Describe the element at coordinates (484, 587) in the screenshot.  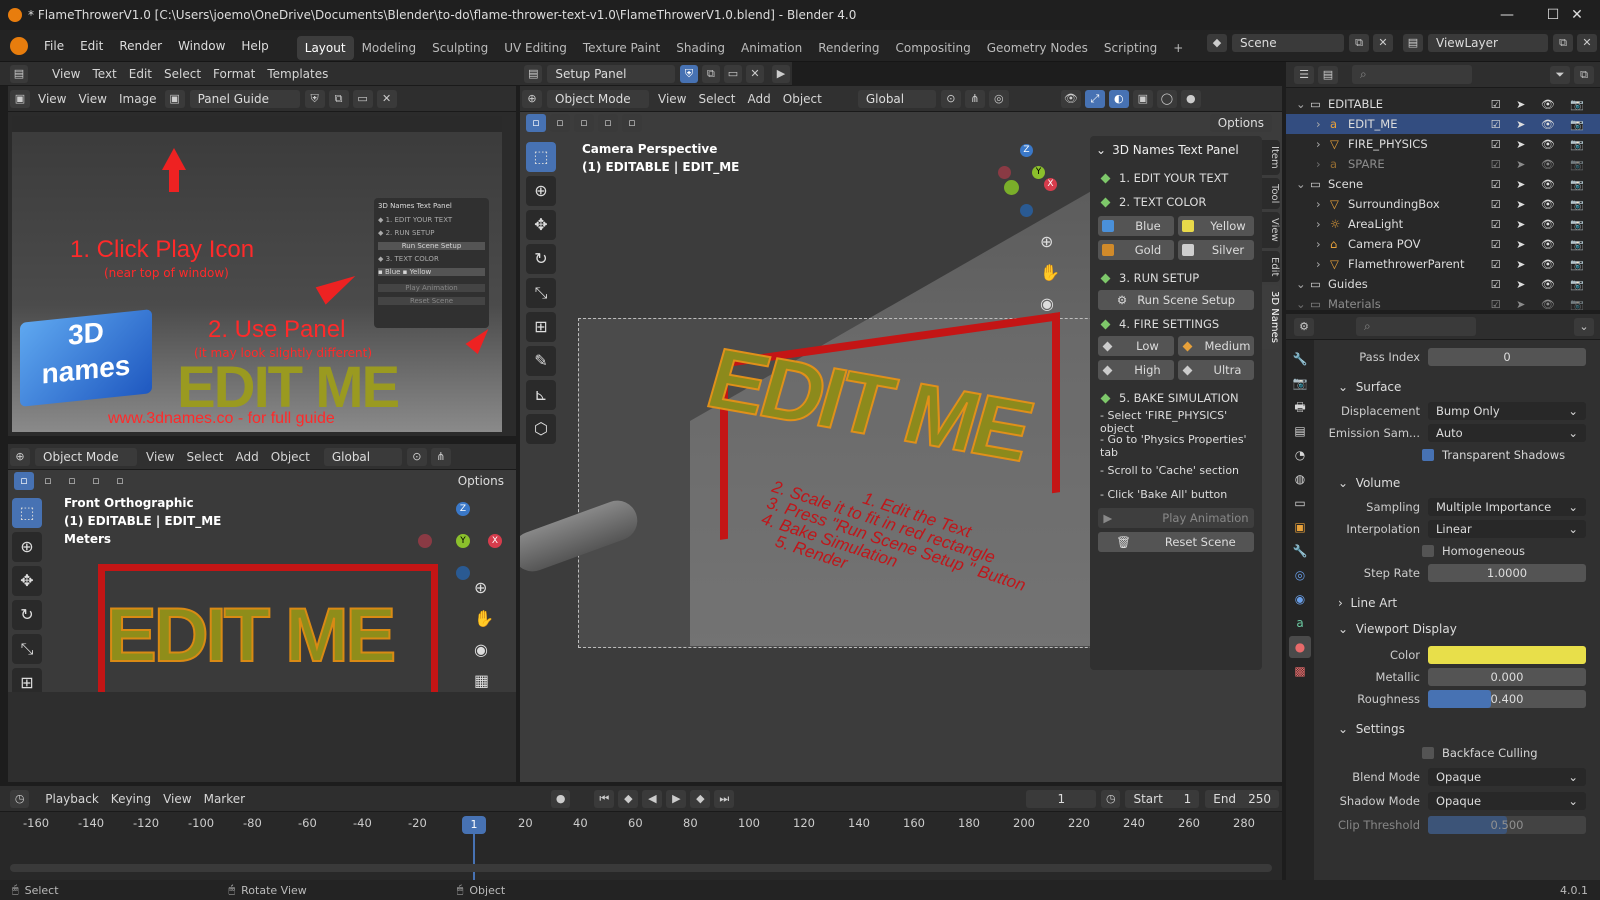
I see `zoom-icon: ⊕` at that location.